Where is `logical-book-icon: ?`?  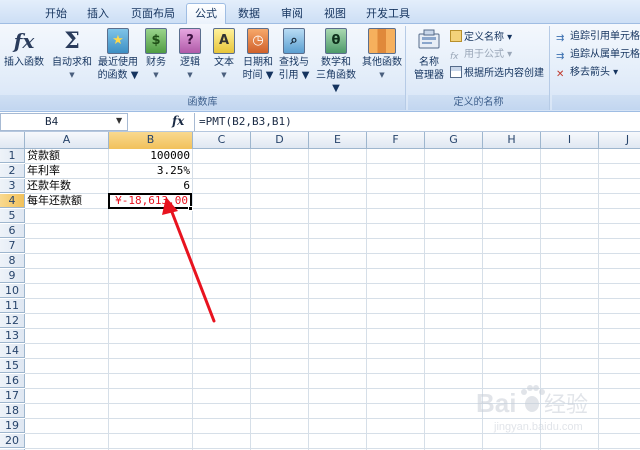
logical-book-icon: ? is located at coordinates (190, 41).